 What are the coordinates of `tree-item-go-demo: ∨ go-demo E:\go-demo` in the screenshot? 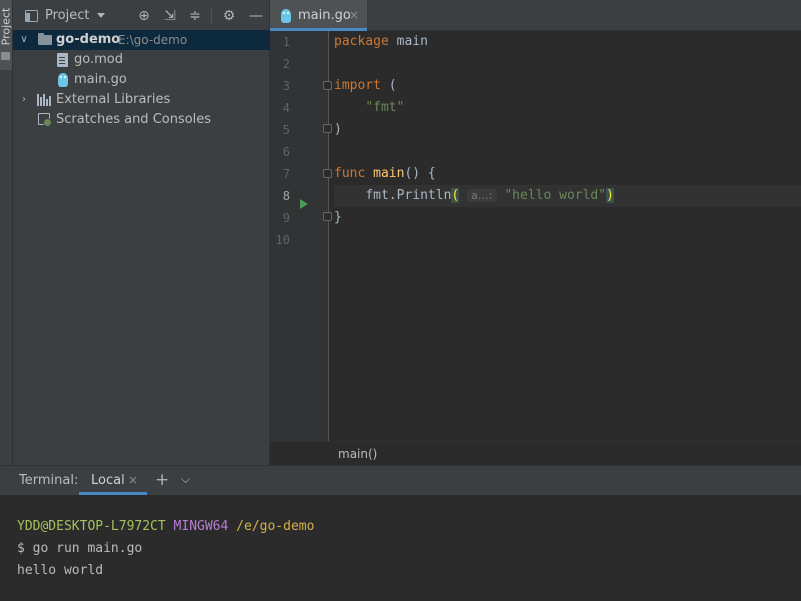 It's located at (141, 40).